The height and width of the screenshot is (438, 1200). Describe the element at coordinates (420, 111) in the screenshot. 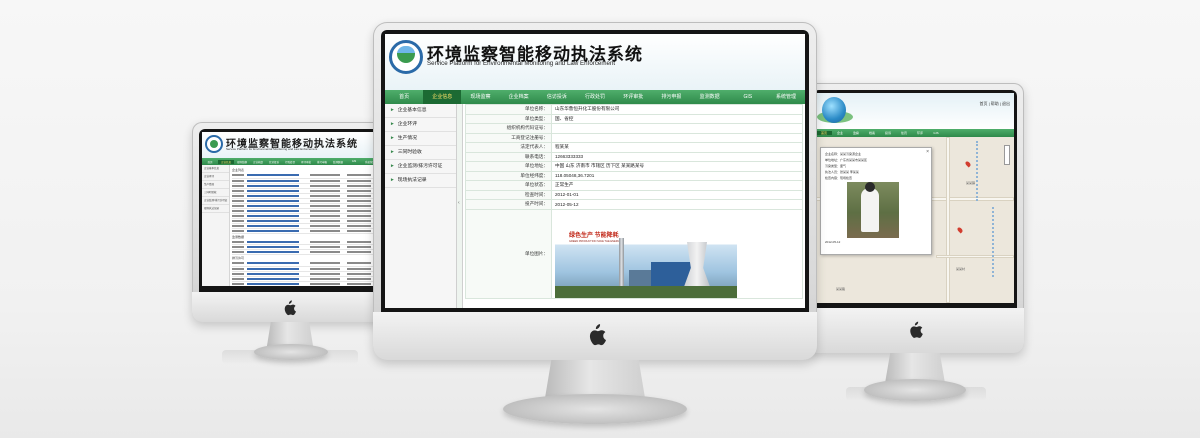

I see `sidebar-item: ► 企业基本信息` at that location.